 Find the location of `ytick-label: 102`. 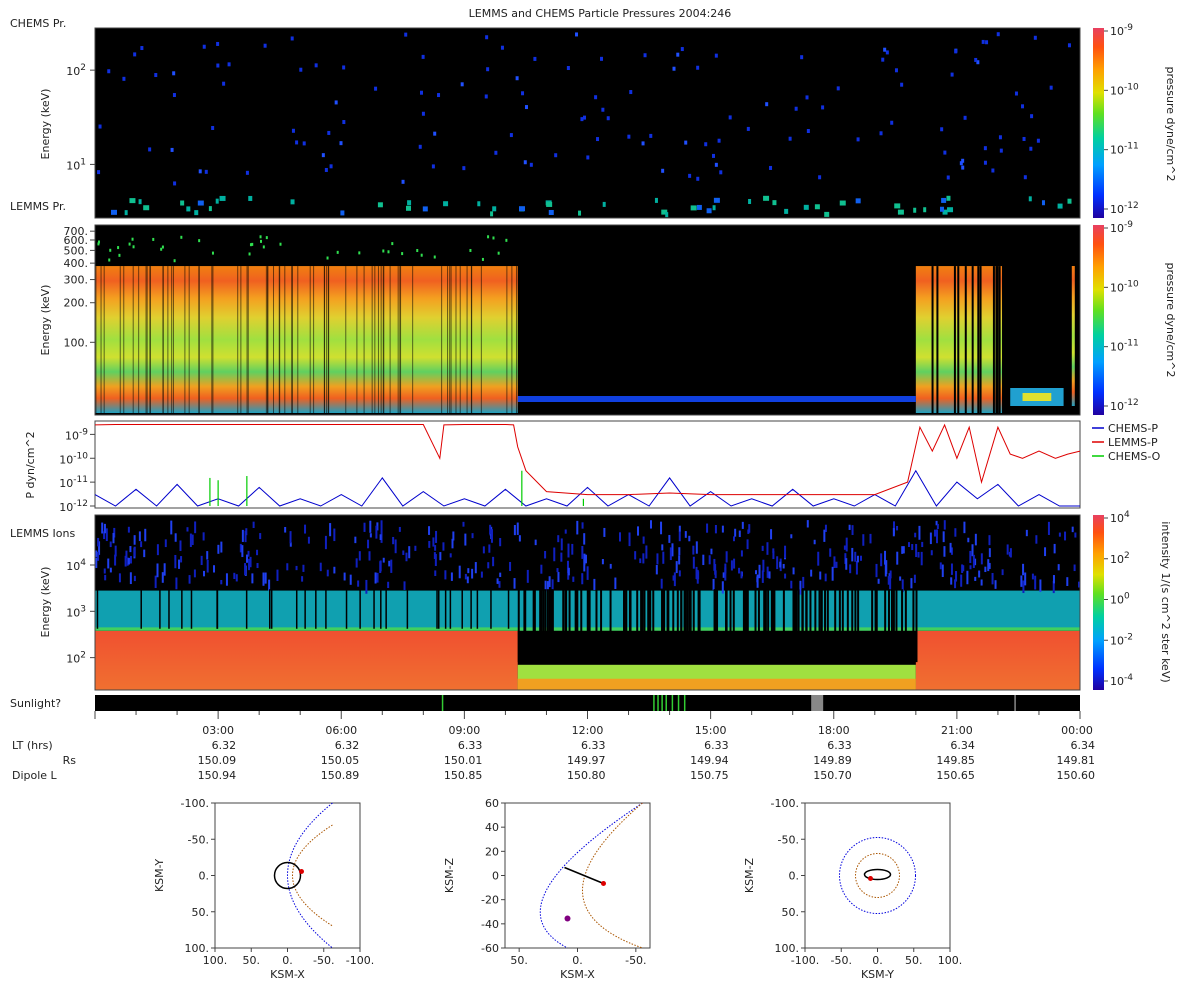

ytick-label: 102 is located at coordinates (76, 658).